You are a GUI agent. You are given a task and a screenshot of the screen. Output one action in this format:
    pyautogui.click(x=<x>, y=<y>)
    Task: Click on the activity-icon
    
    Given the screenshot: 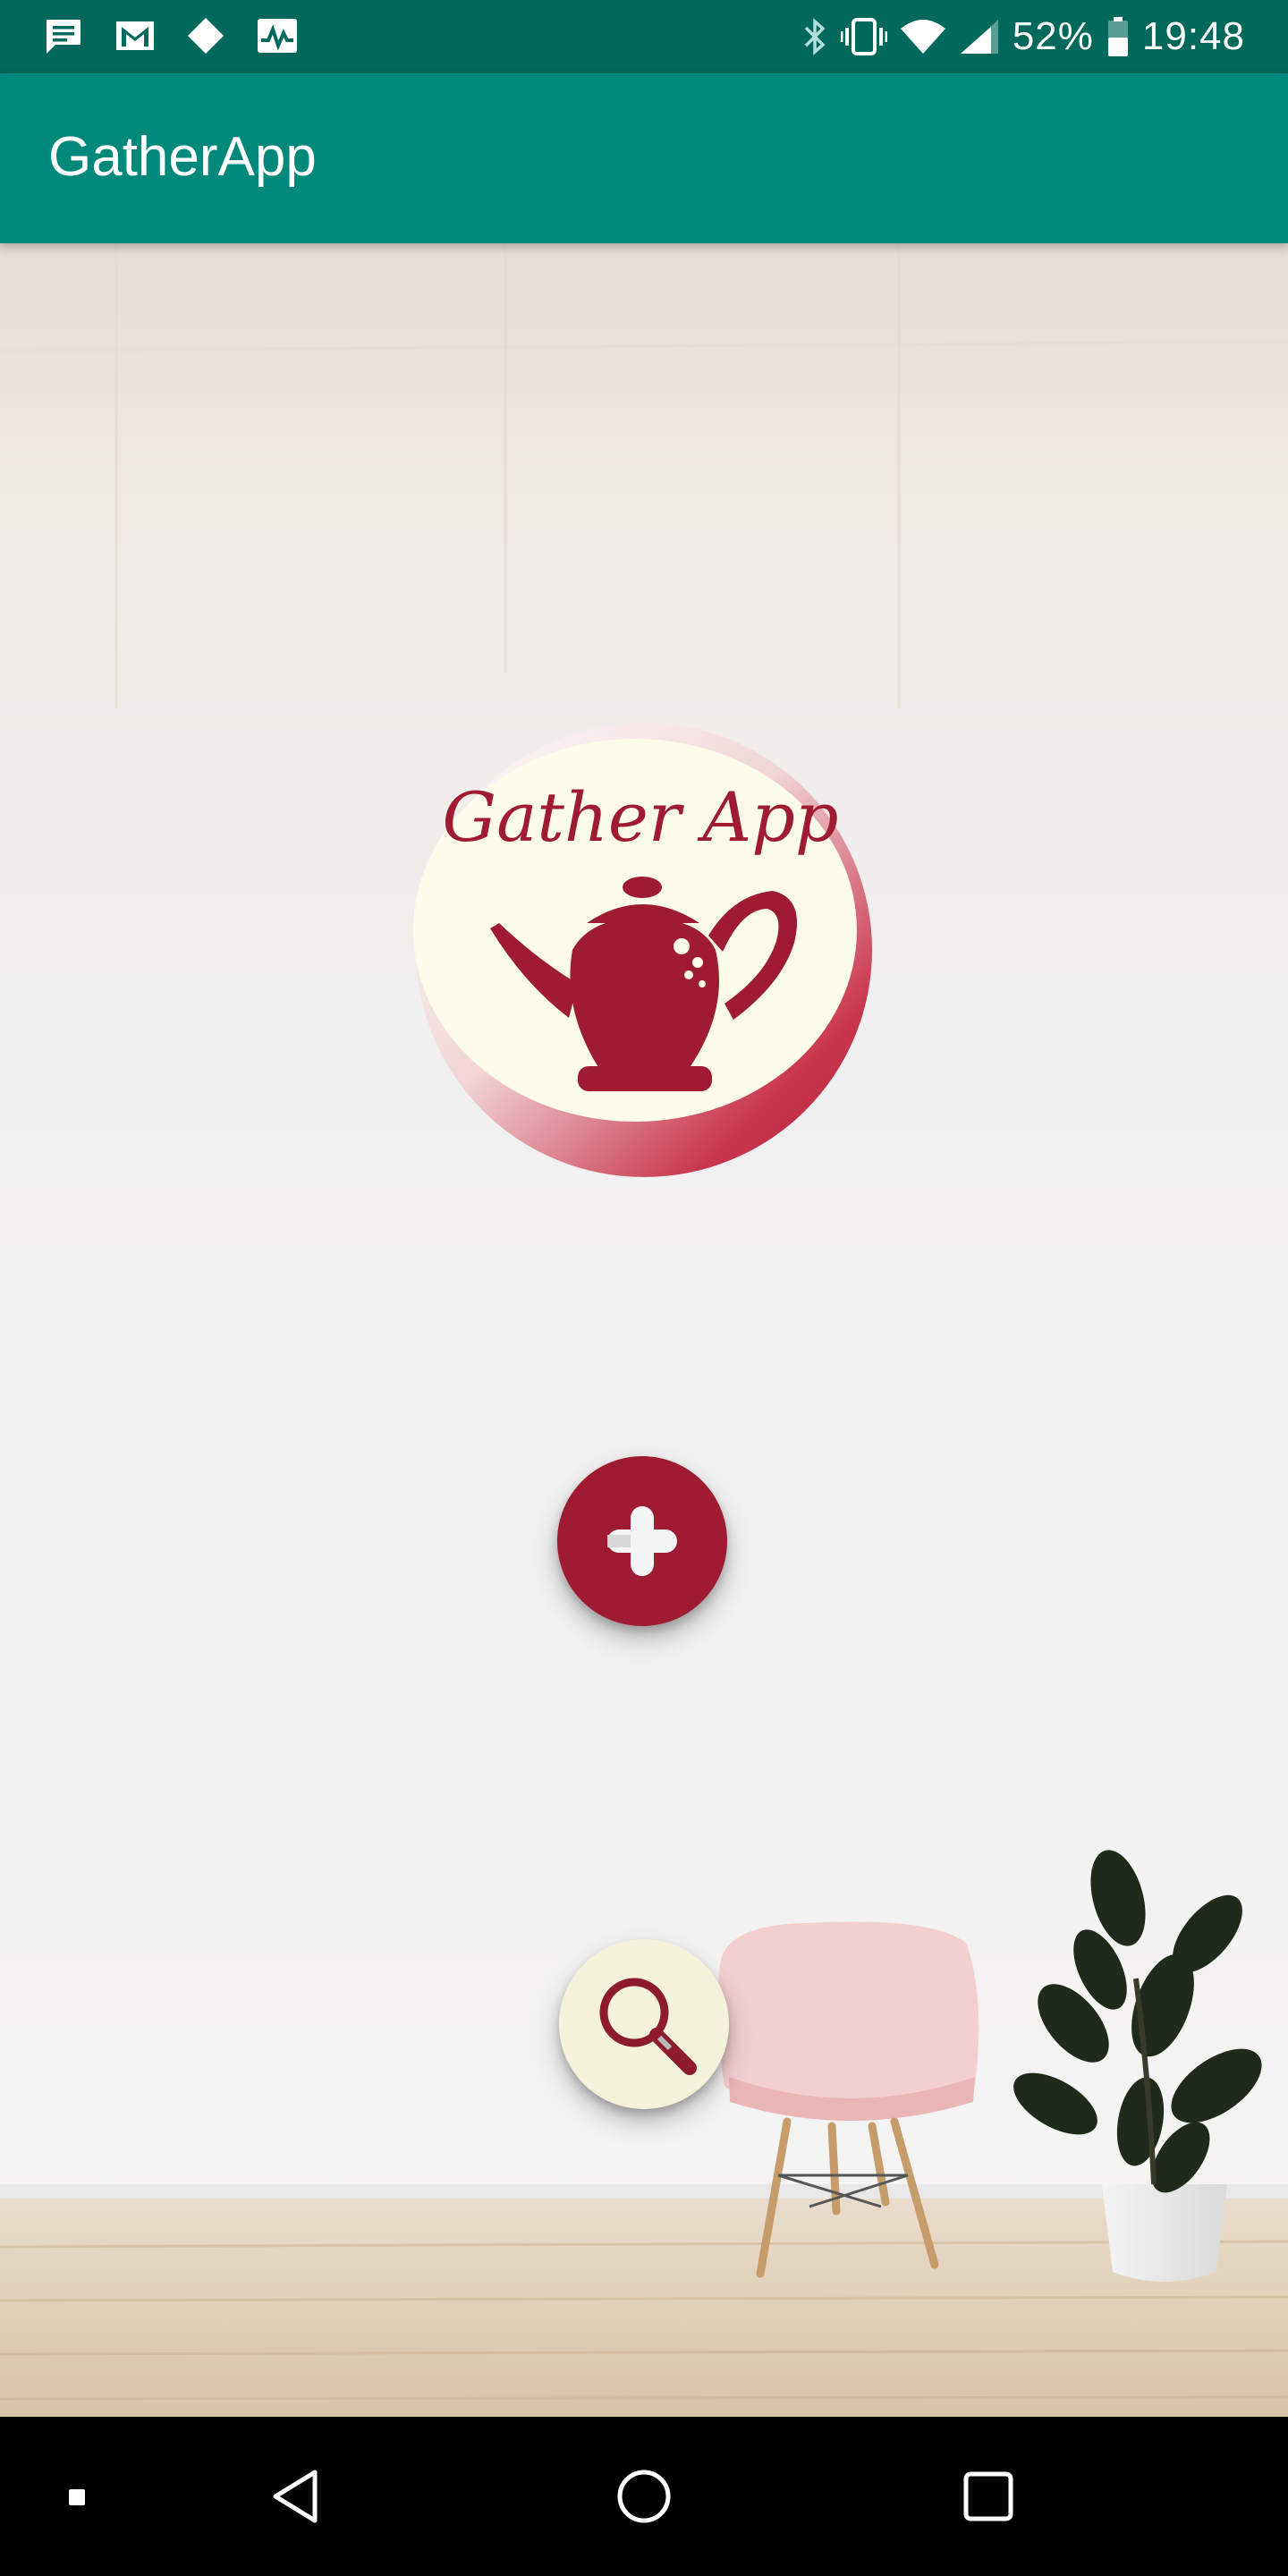 What is the action you would take?
    pyautogui.click(x=277, y=36)
    